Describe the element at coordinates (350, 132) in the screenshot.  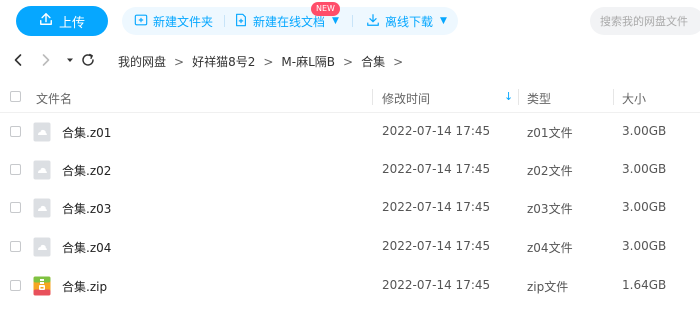
I see `table-row: 合集.z01 2022-07-14 17:45 z01文件 3.00GB` at that location.